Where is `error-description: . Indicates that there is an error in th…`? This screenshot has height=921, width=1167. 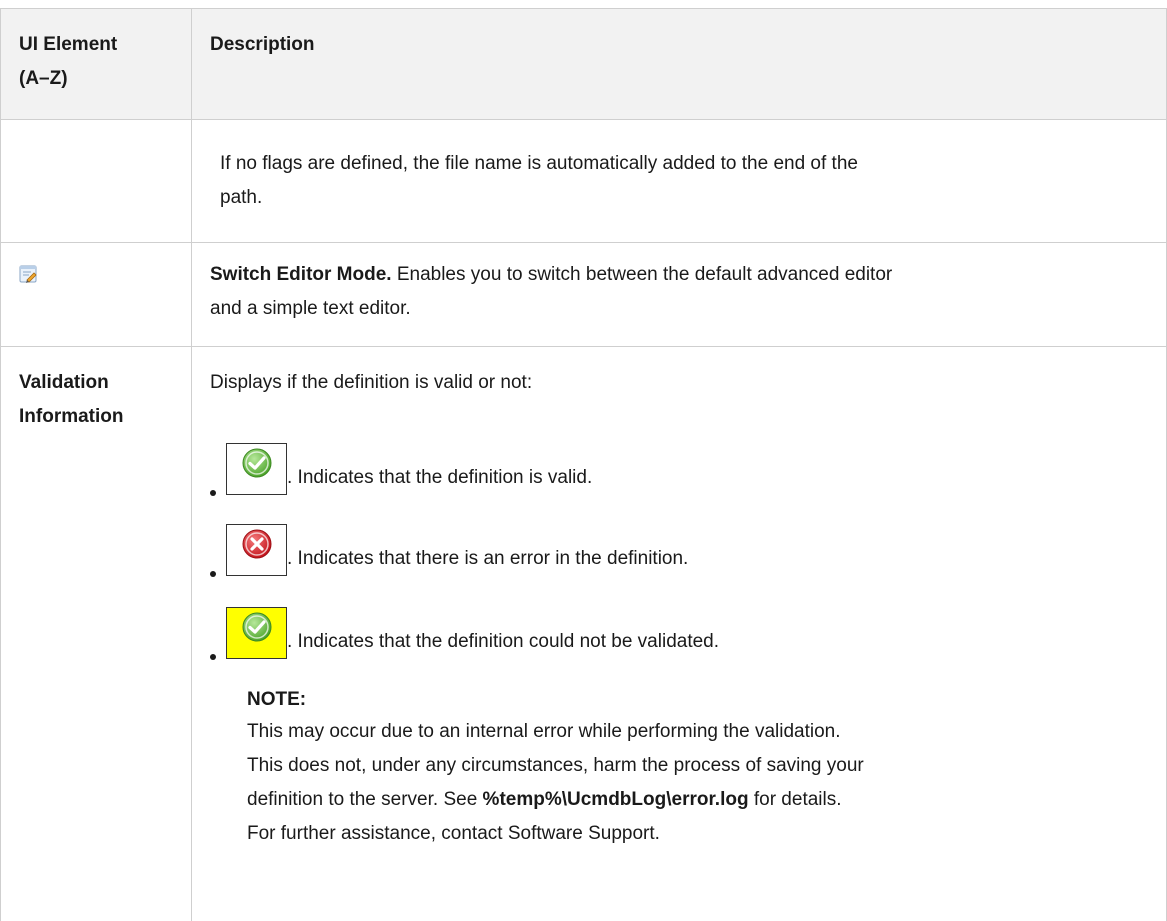 error-description: . Indicates that there is an error in th… is located at coordinates (488, 558).